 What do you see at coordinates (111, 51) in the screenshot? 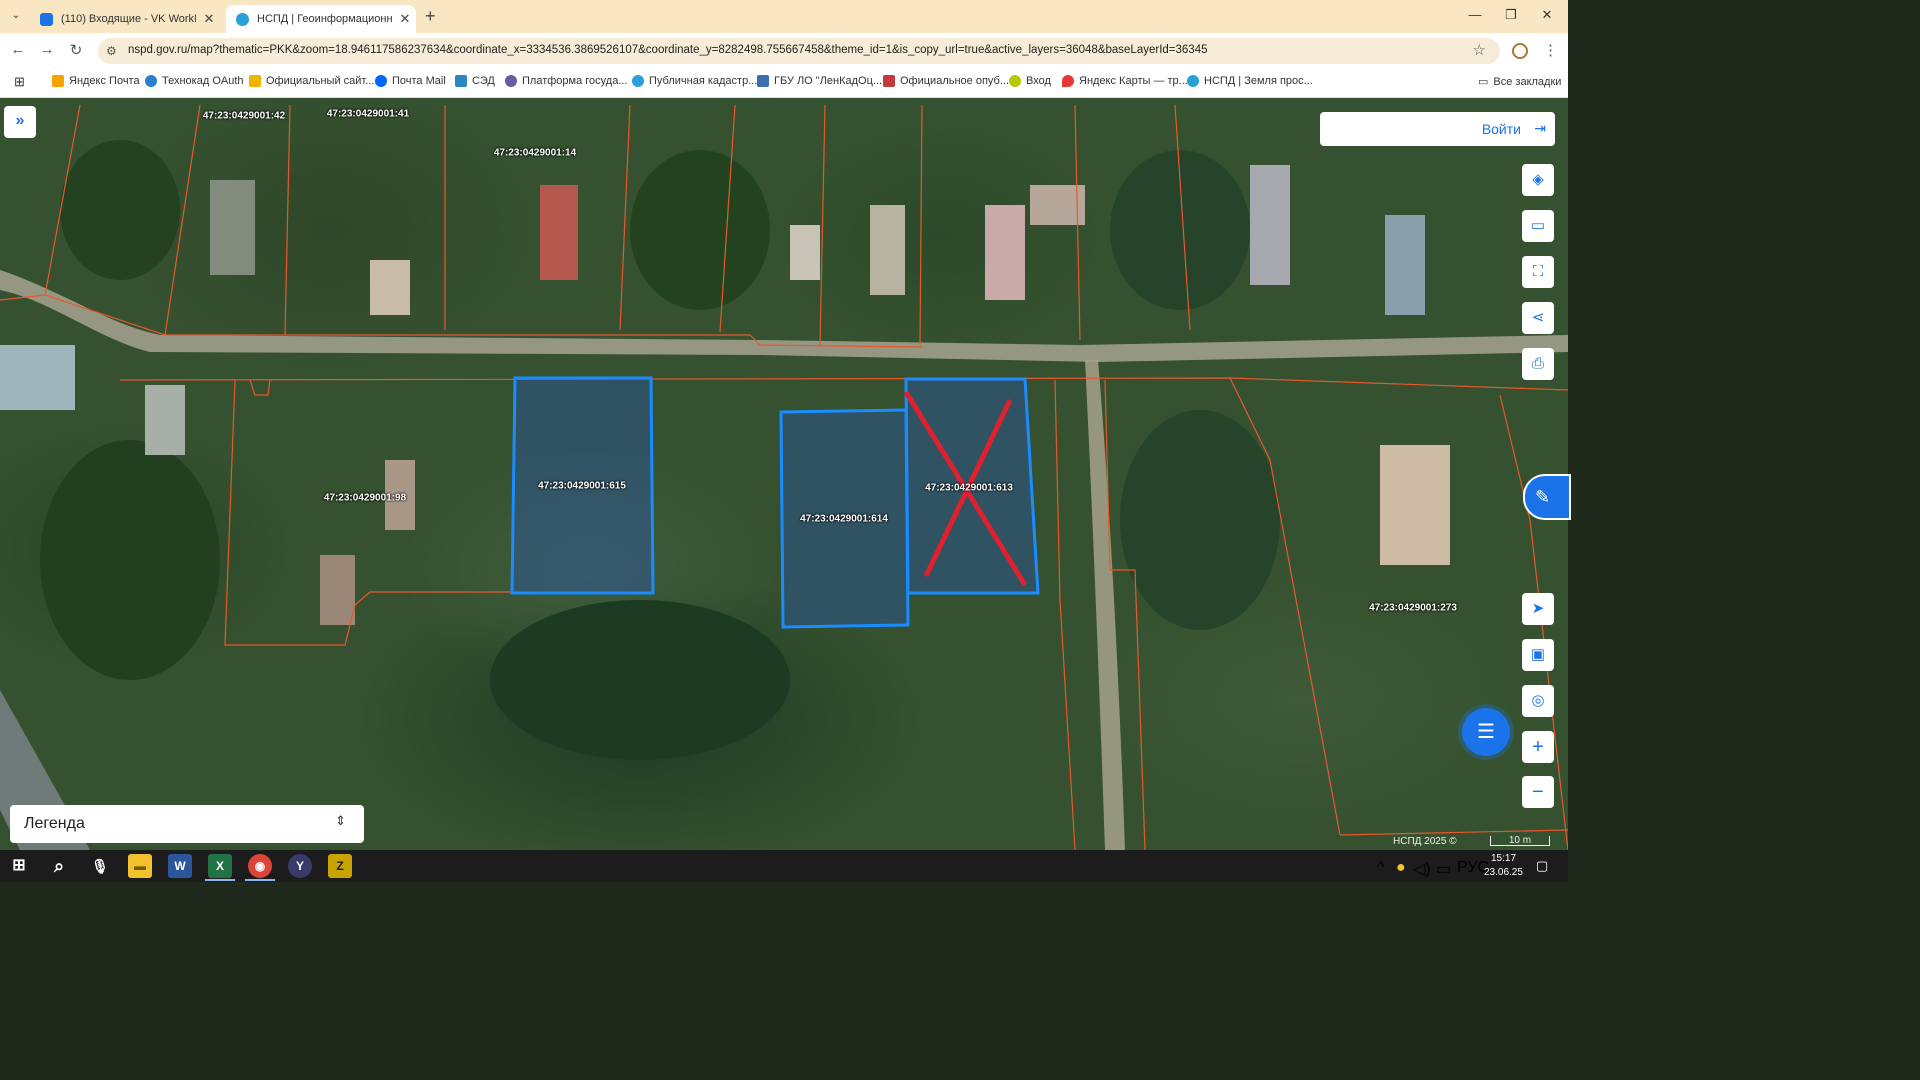
I see `site-info-icon: ⚙` at bounding box center [111, 51].